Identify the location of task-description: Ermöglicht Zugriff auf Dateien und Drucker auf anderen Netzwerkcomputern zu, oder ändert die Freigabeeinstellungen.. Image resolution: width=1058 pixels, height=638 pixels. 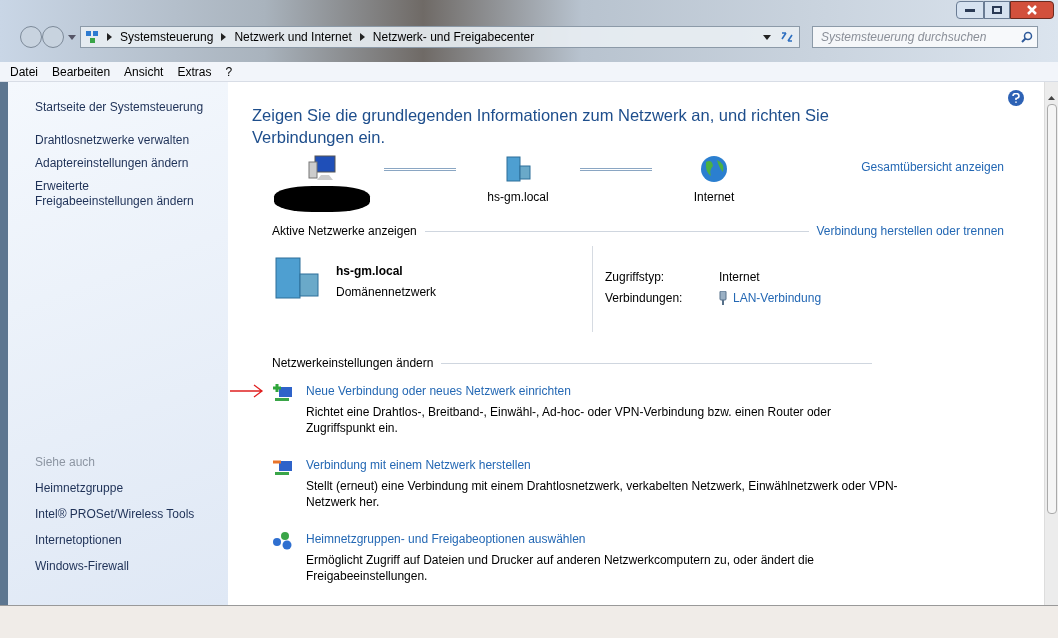
(561, 568).